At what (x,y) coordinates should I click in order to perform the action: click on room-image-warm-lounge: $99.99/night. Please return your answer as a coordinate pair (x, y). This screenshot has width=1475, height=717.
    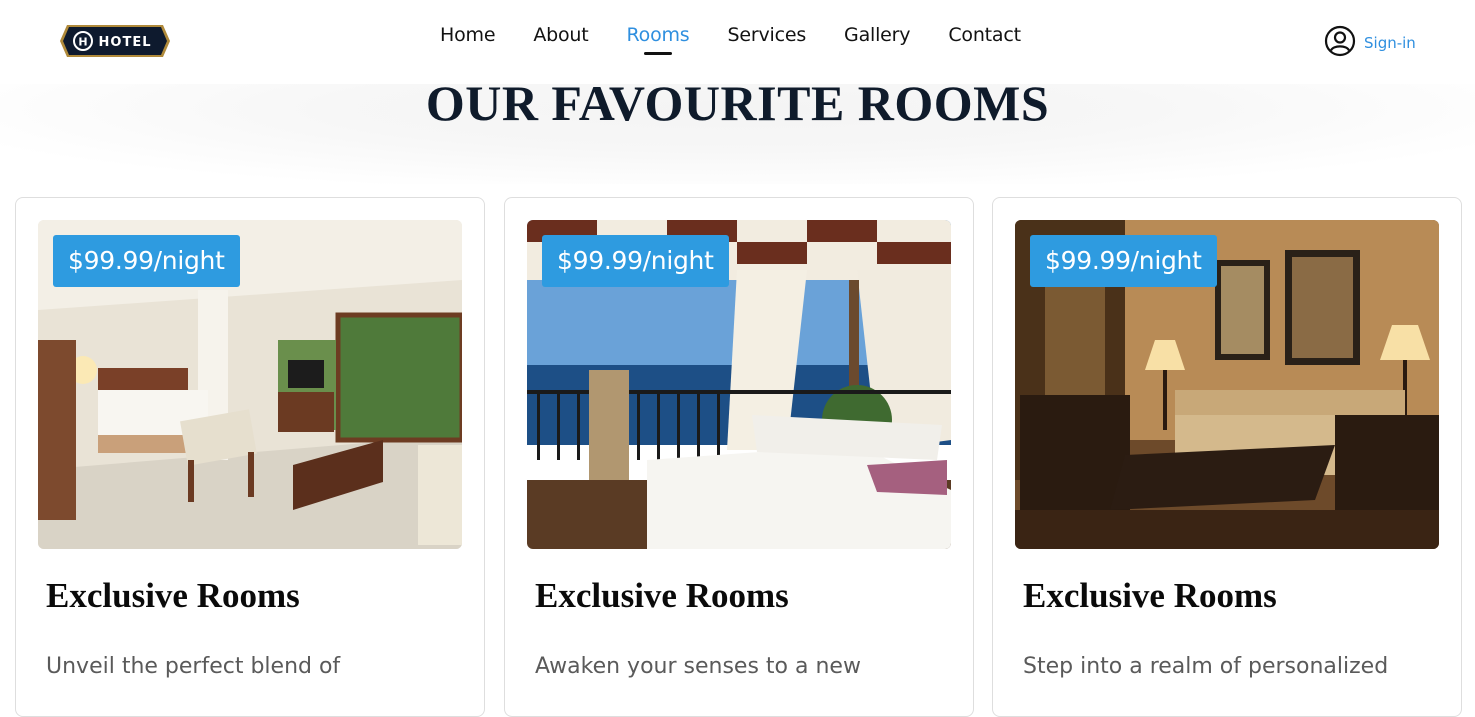
    Looking at the image, I should click on (1227, 384).